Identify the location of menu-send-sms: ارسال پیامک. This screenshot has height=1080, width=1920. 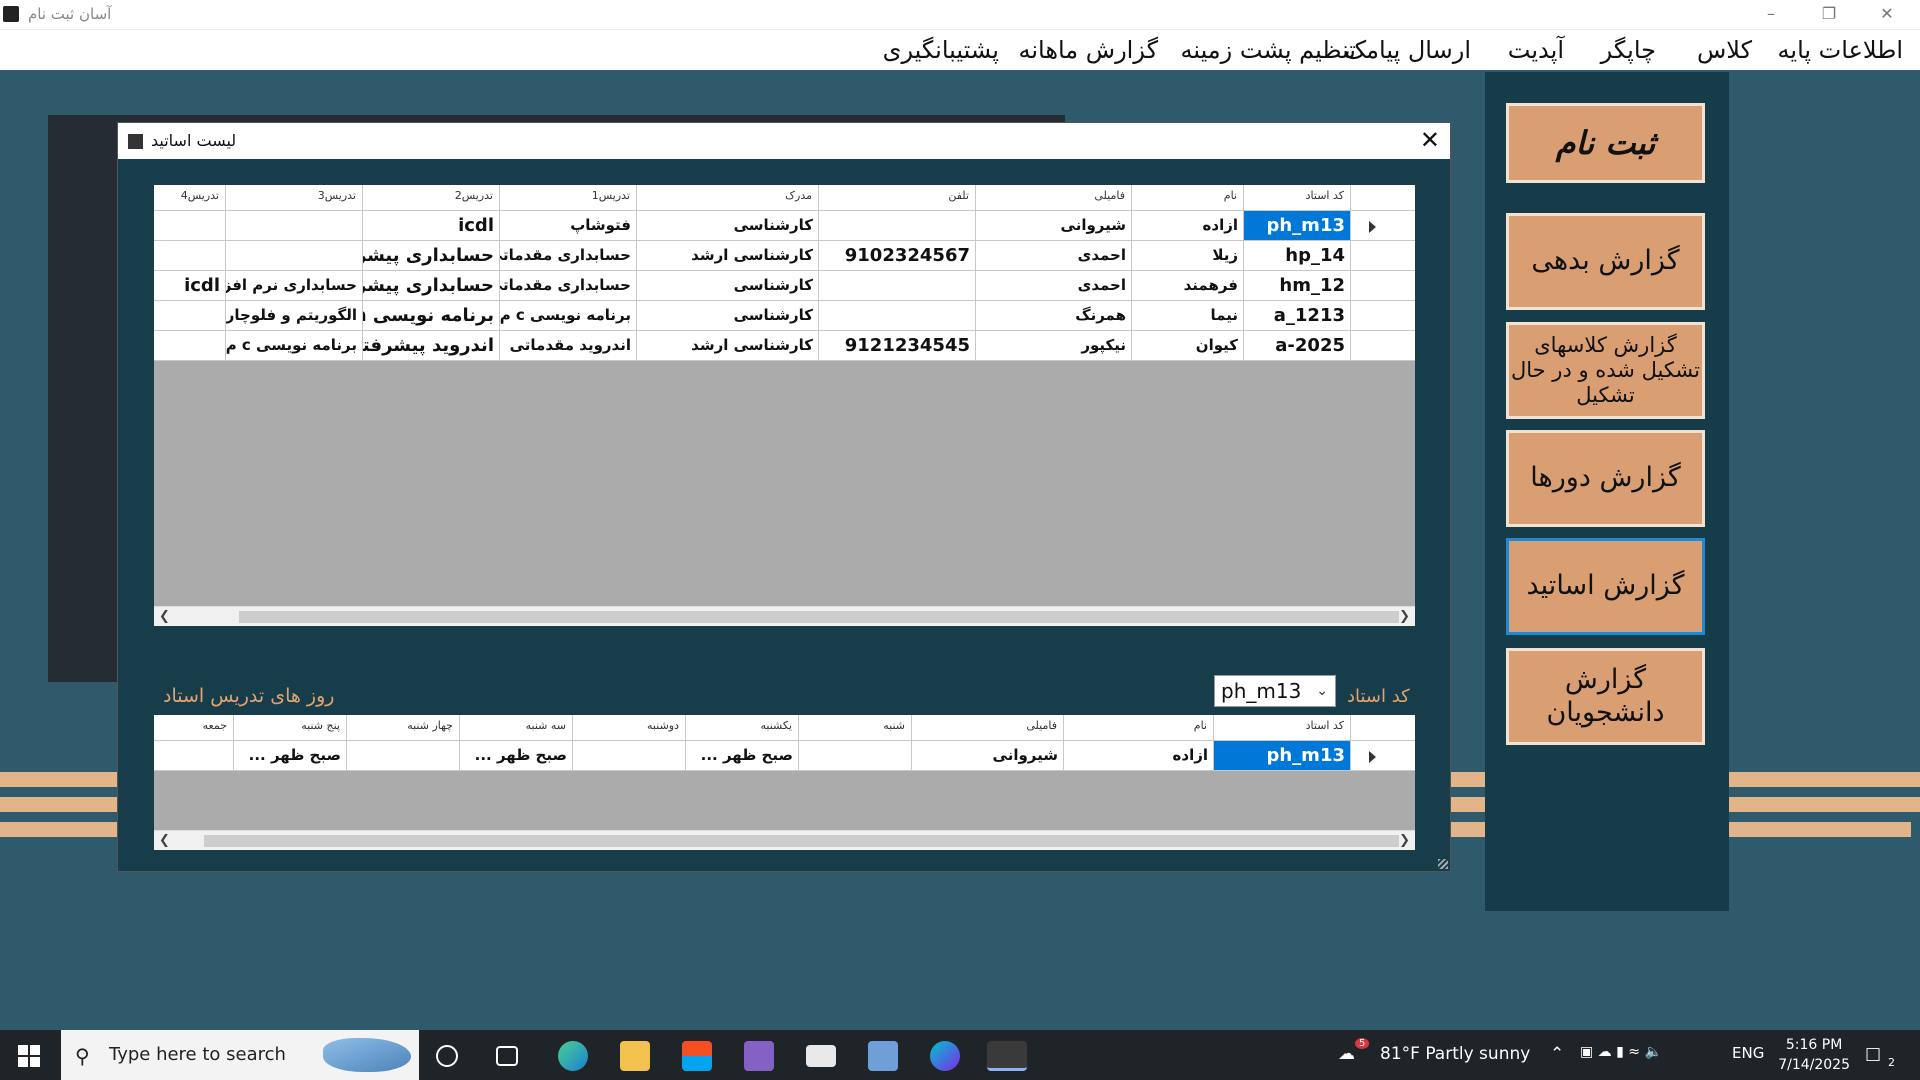
(1408, 50).